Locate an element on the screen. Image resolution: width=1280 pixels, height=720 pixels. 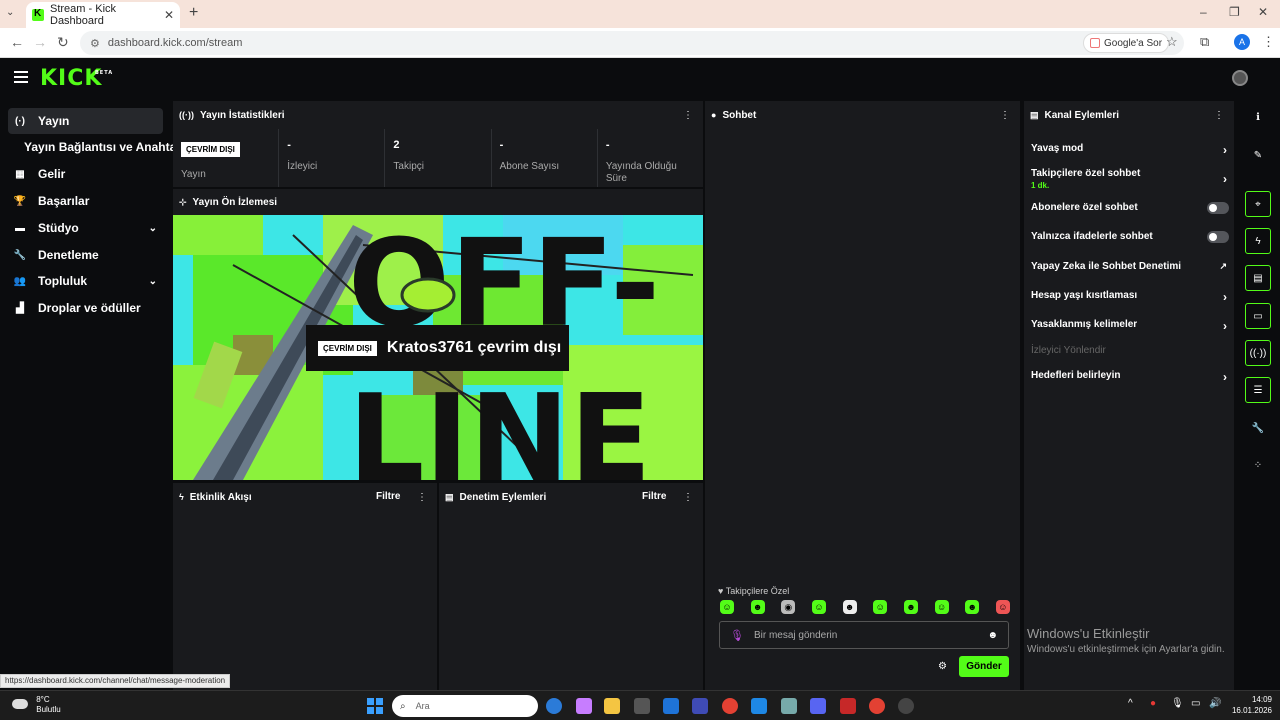
action-label: Yasaklanmış kelimeler is located at coordinates (1084, 324).